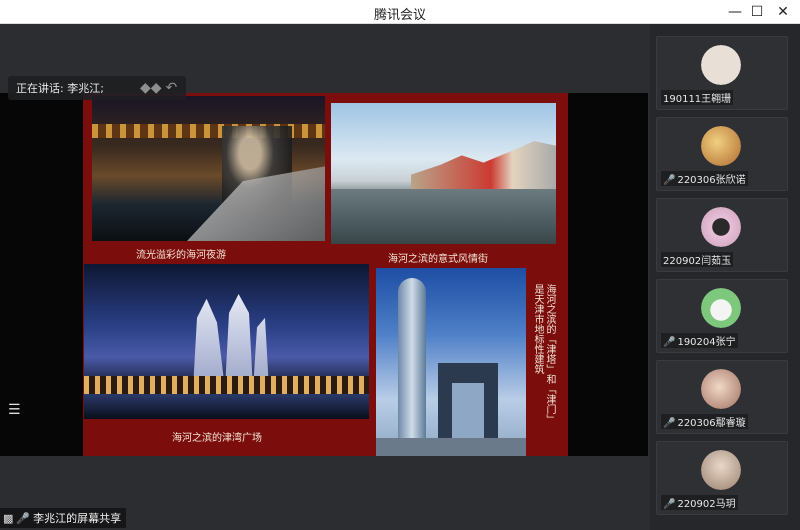 The height and width of the screenshot is (530, 800). Describe the element at coordinates (77, 518) in the screenshot. I see `share-label: 李兆江的屏幕共享` at that location.